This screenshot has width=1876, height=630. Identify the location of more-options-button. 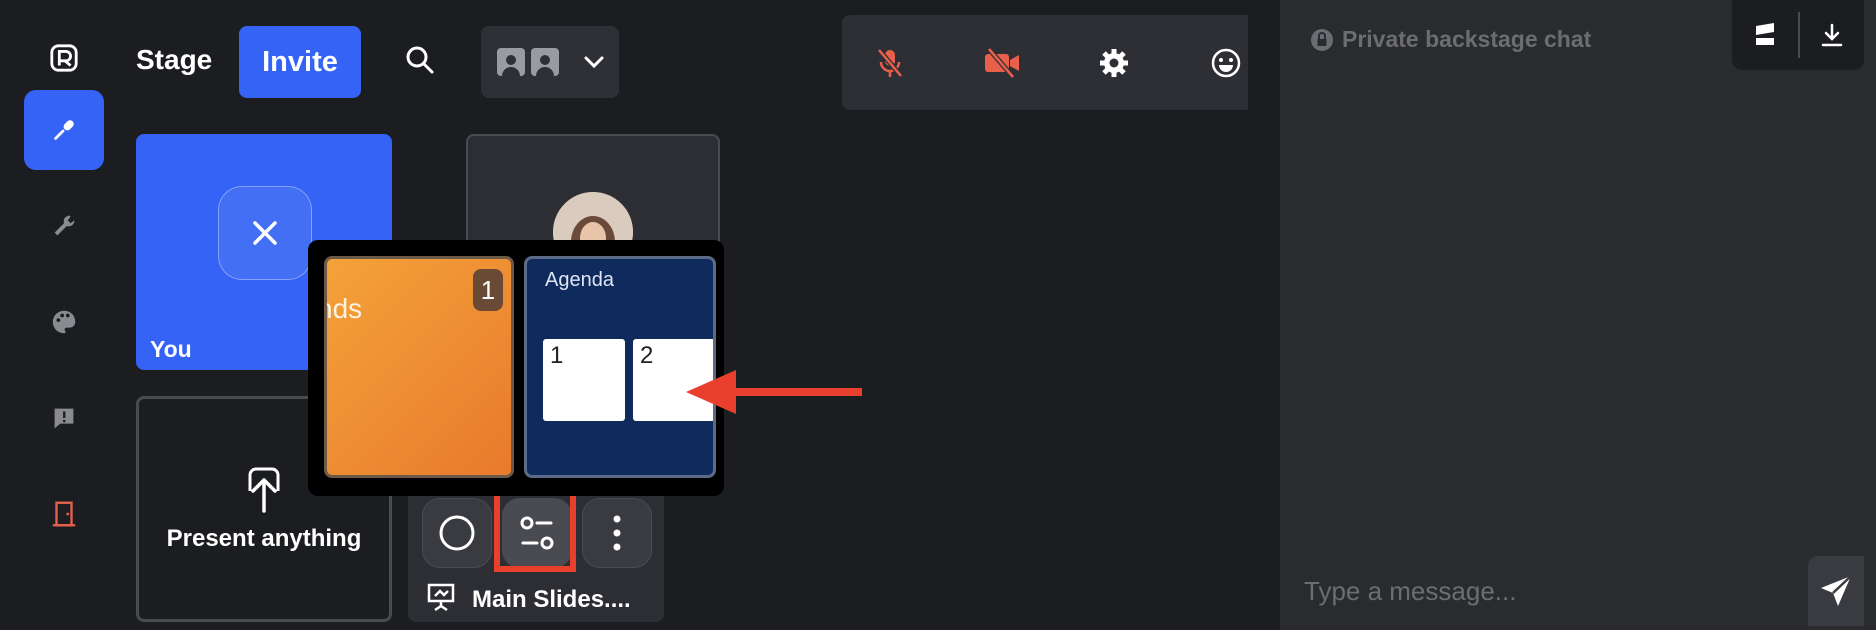
(617, 533).